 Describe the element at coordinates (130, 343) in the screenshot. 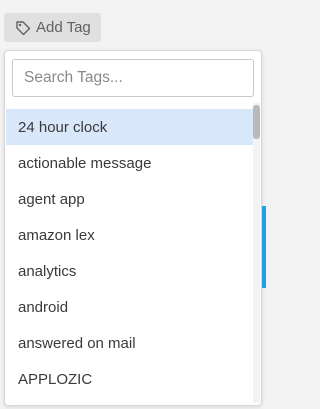

I see `tag-option: answered on mail` at that location.